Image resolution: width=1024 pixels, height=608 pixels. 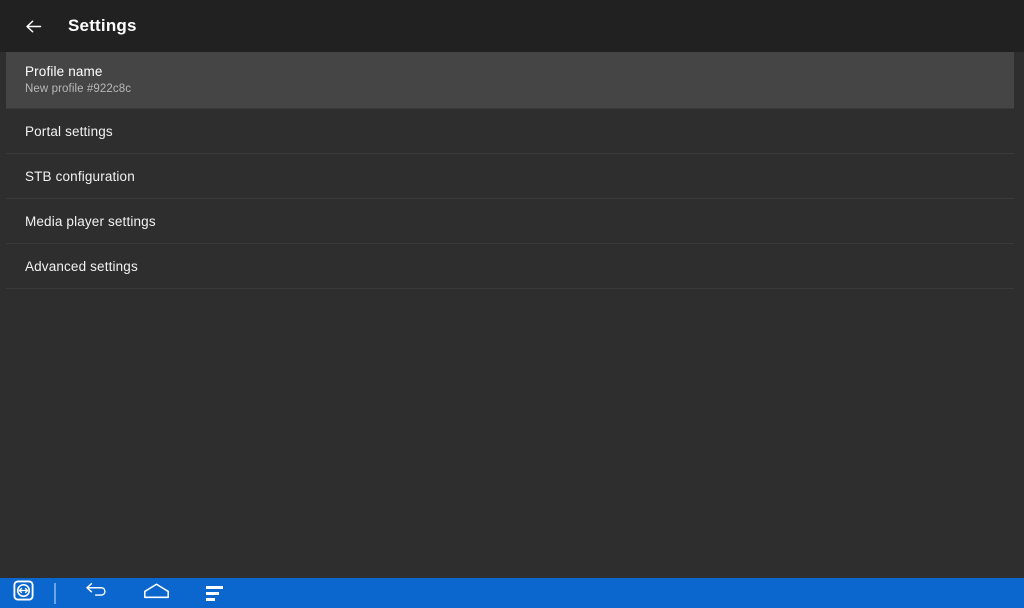 I want to click on list-item-profile-name: Profile name New profile #922c8c, so click(x=510, y=80).